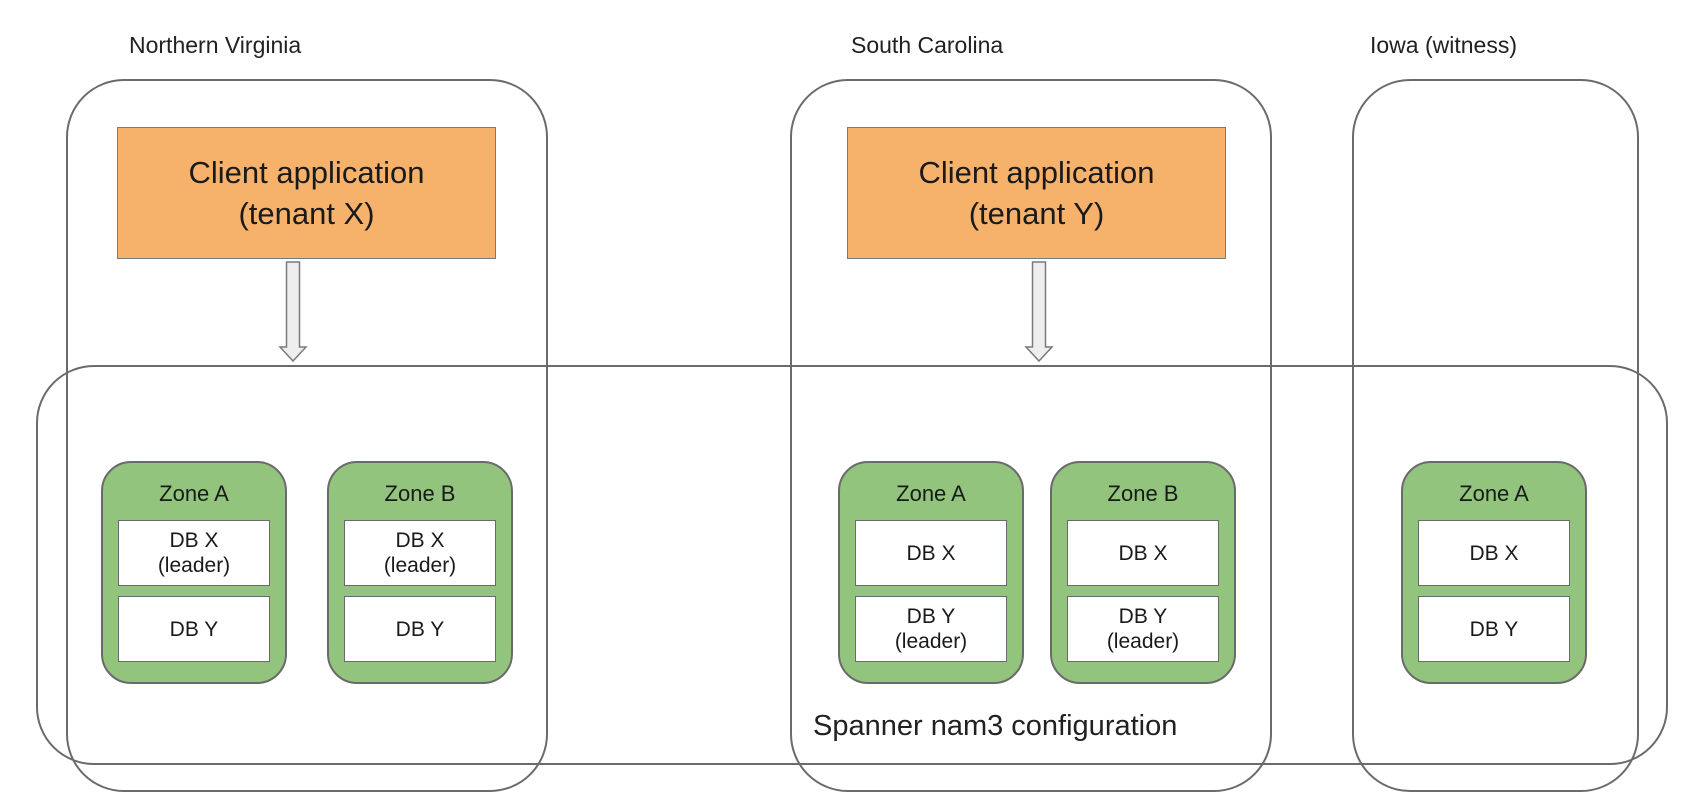 This screenshot has width=1700, height=807. Describe the element at coordinates (1036, 213) in the screenshot. I see `client-tenant-label: (tenant Y)` at that location.